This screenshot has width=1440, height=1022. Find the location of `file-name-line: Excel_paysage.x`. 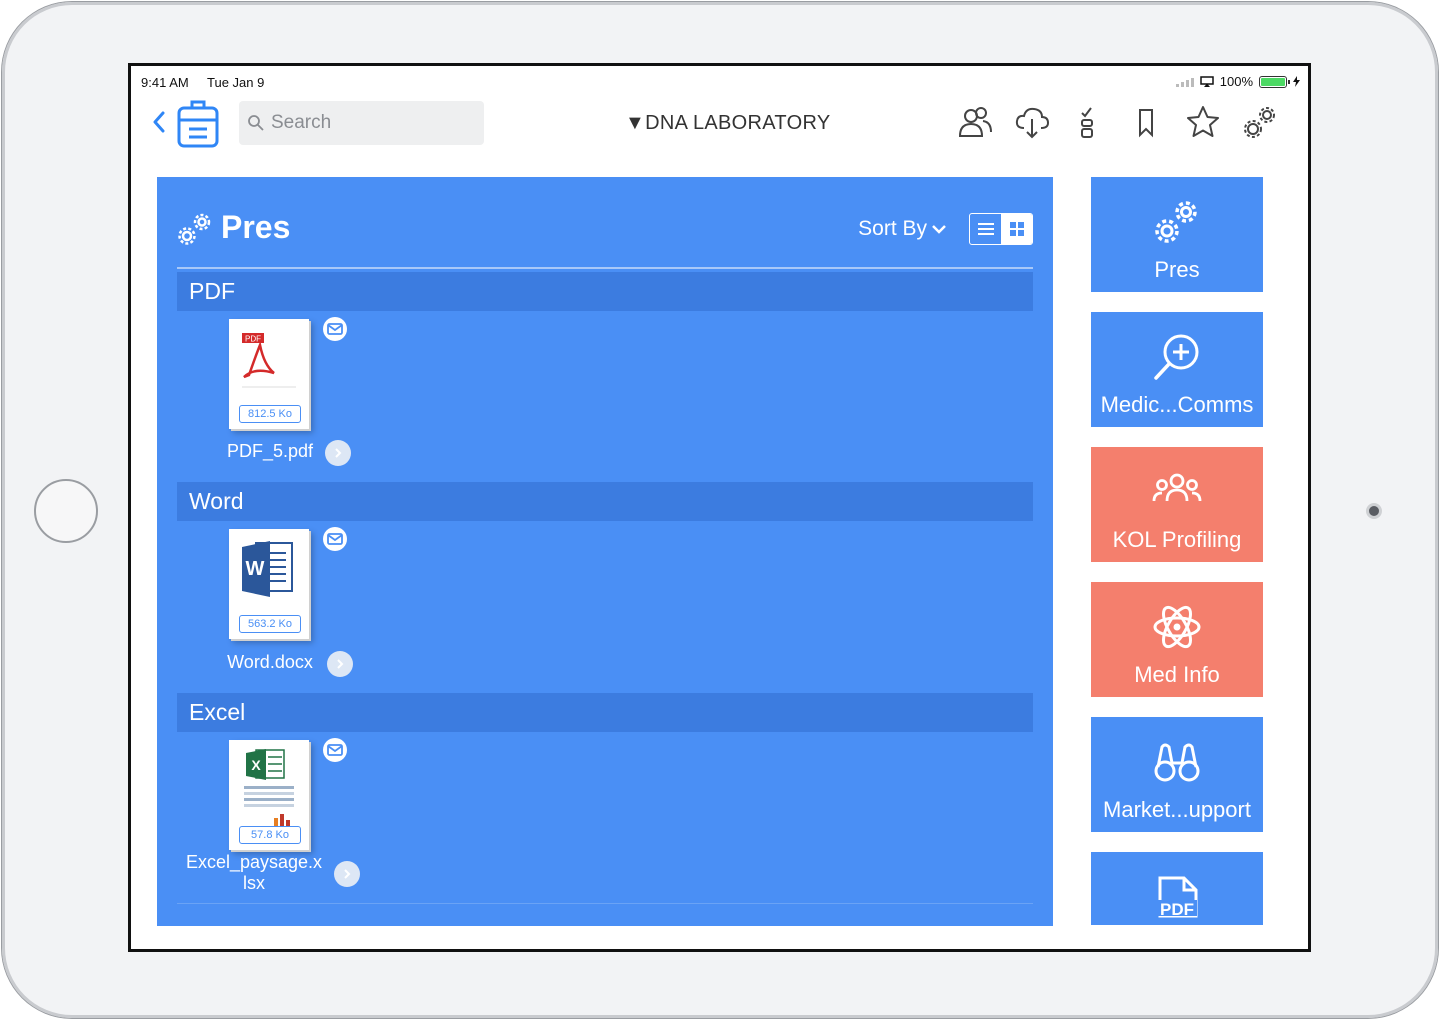

file-name-line: Excel_paysage.x is located at coordinates (254, 862).